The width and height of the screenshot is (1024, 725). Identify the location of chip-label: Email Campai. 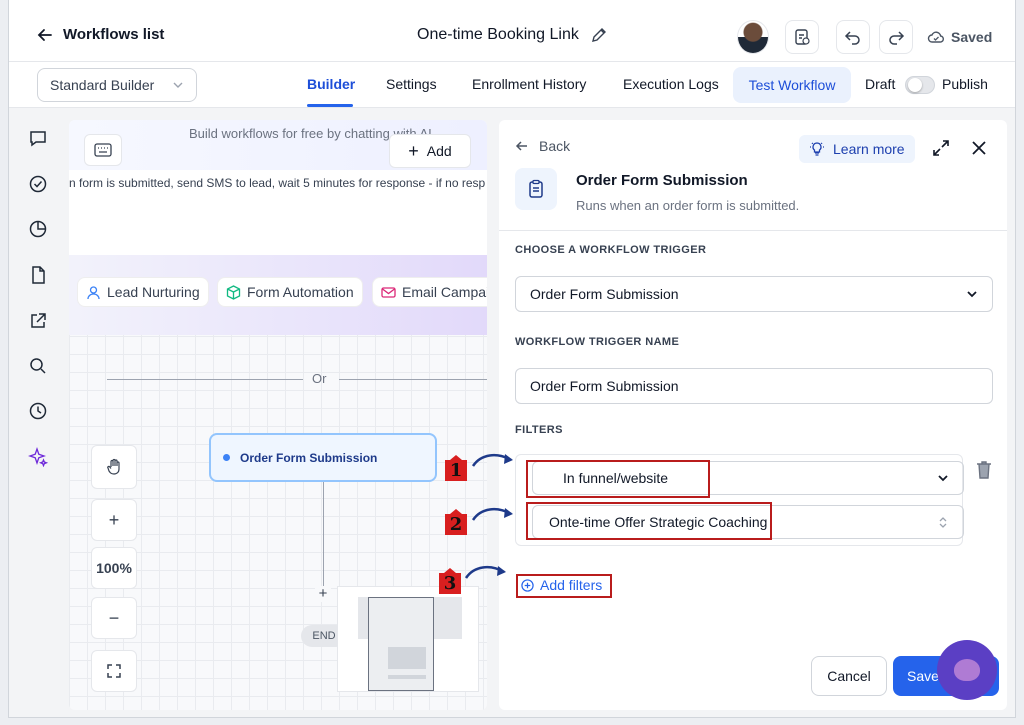
(444, 292).